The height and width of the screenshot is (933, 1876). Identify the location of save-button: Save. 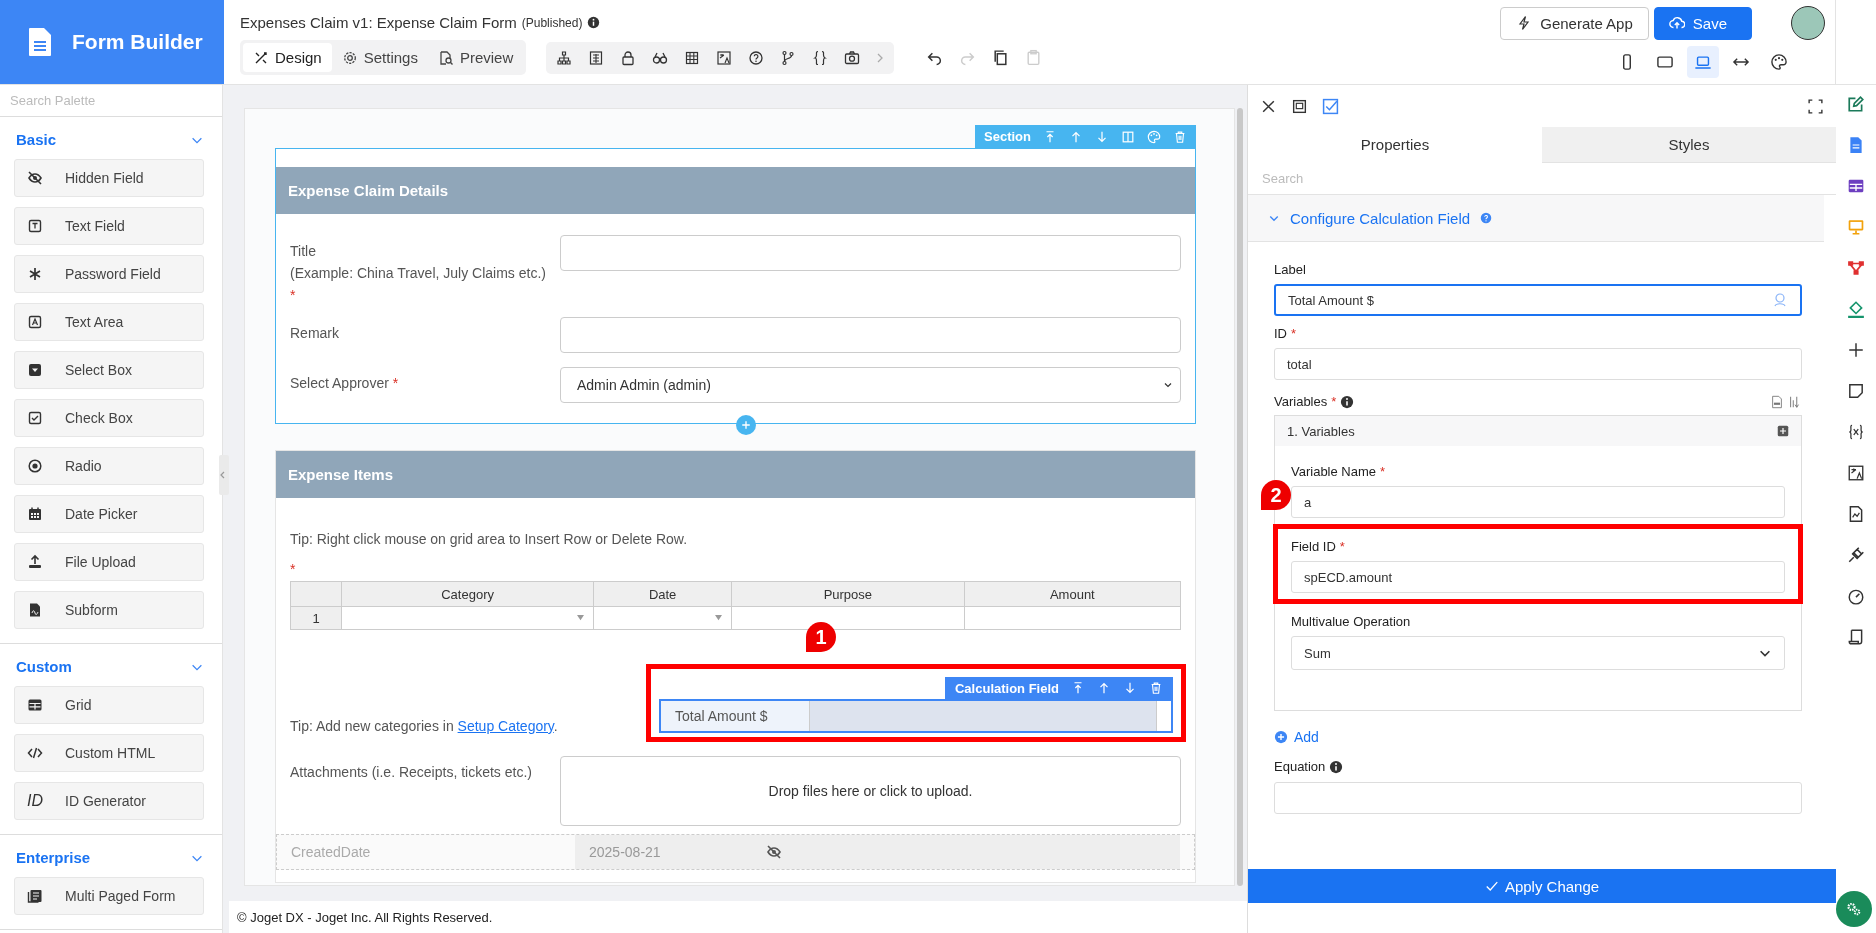
(1702, 23).